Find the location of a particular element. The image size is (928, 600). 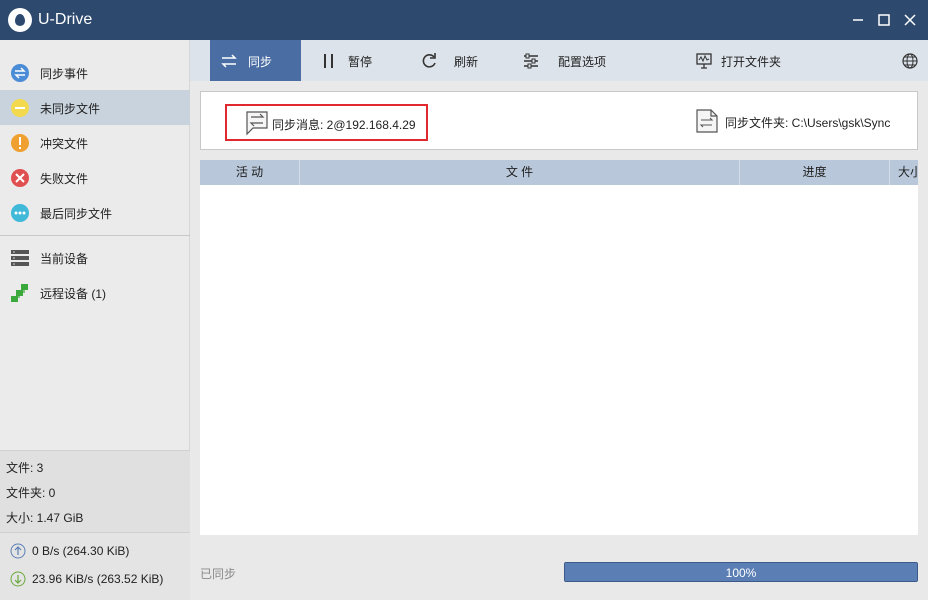

sidebar-item-conflict: 冲突文件 is located at coordinates (95, 142).